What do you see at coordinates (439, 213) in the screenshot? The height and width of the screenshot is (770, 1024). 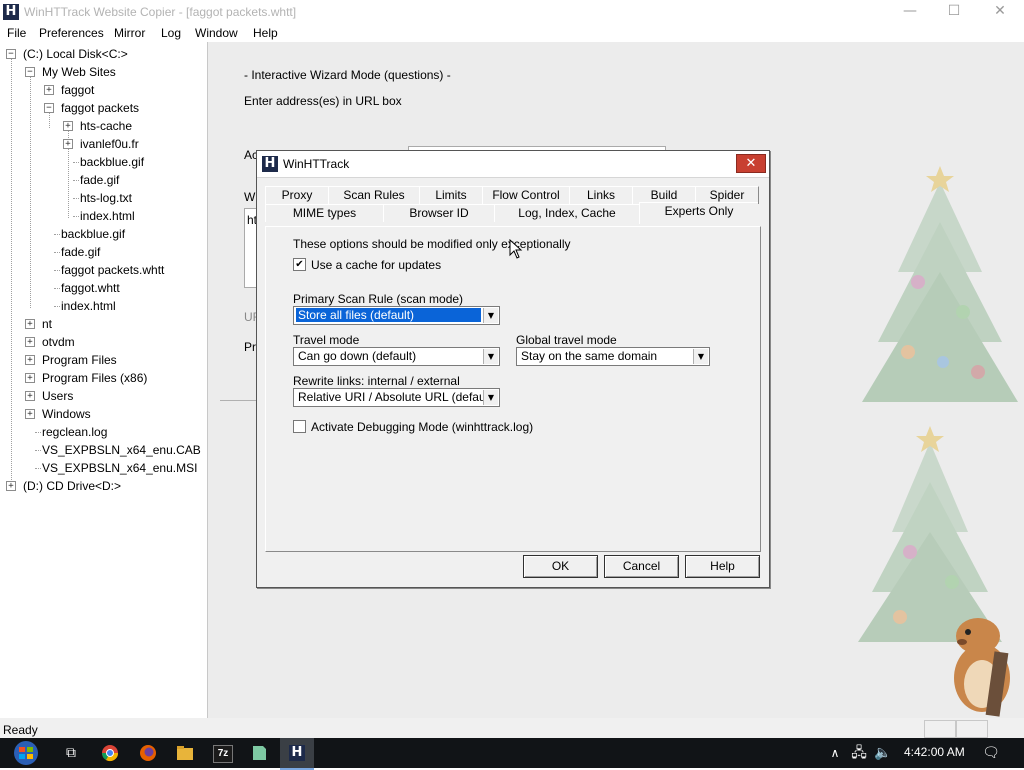 I see `tab-browser-id: Browser ID` at bounding box center [439, 213].